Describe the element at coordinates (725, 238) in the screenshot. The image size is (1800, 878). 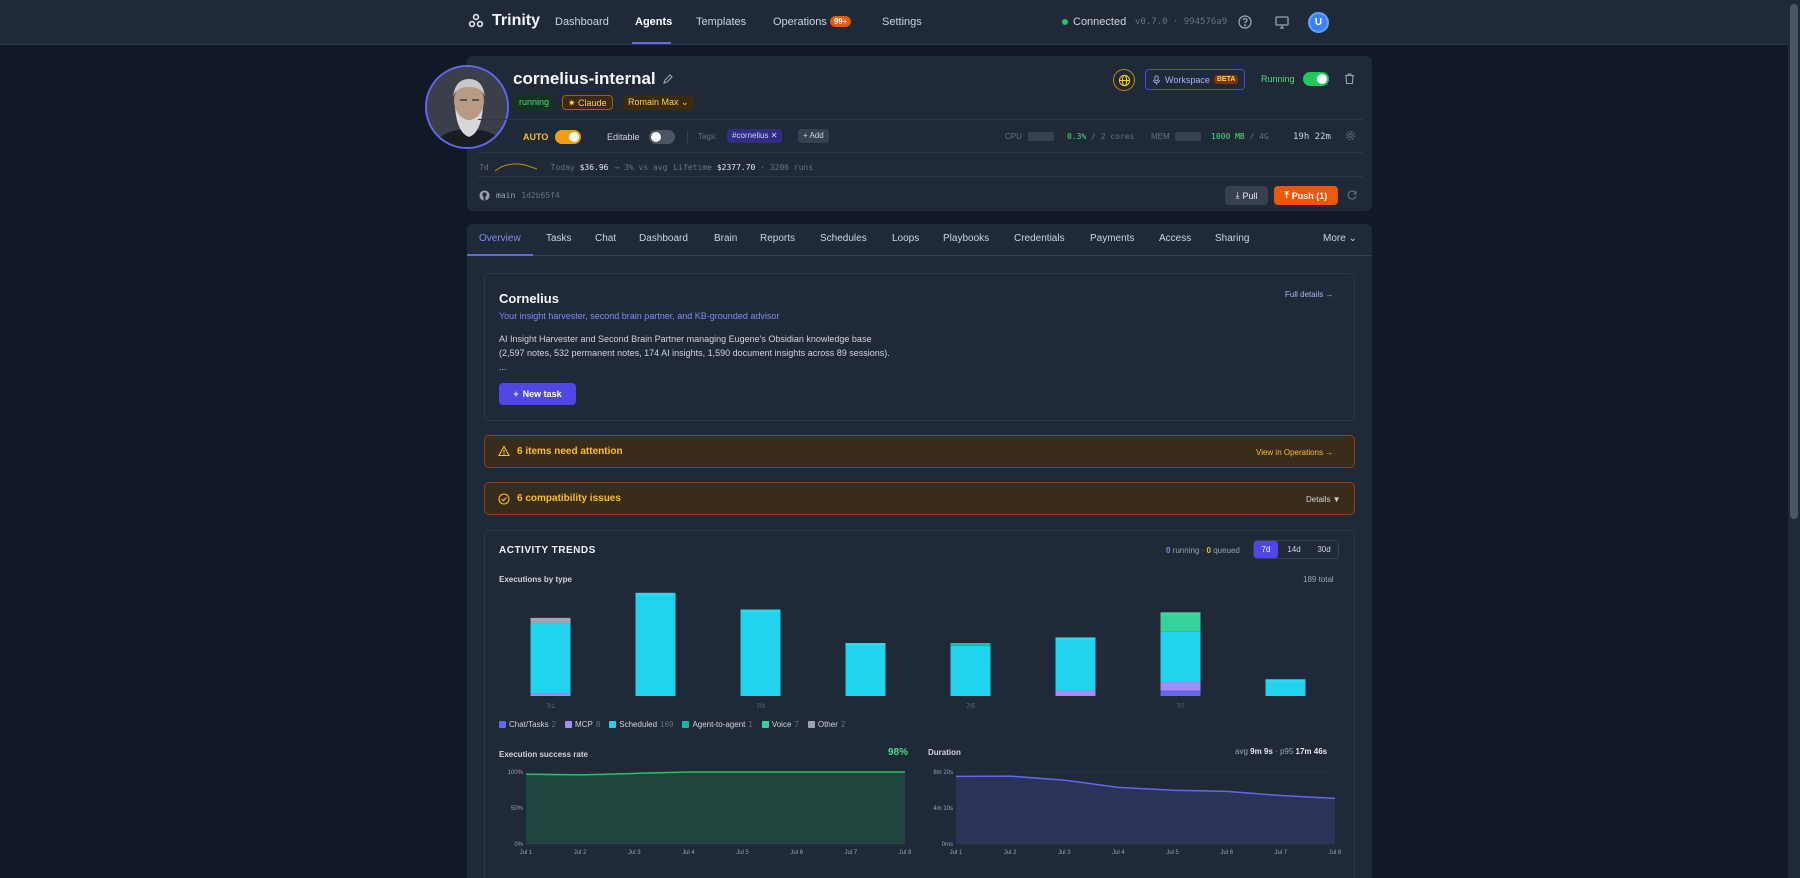
I see `tab-brain: Brain` at that location.